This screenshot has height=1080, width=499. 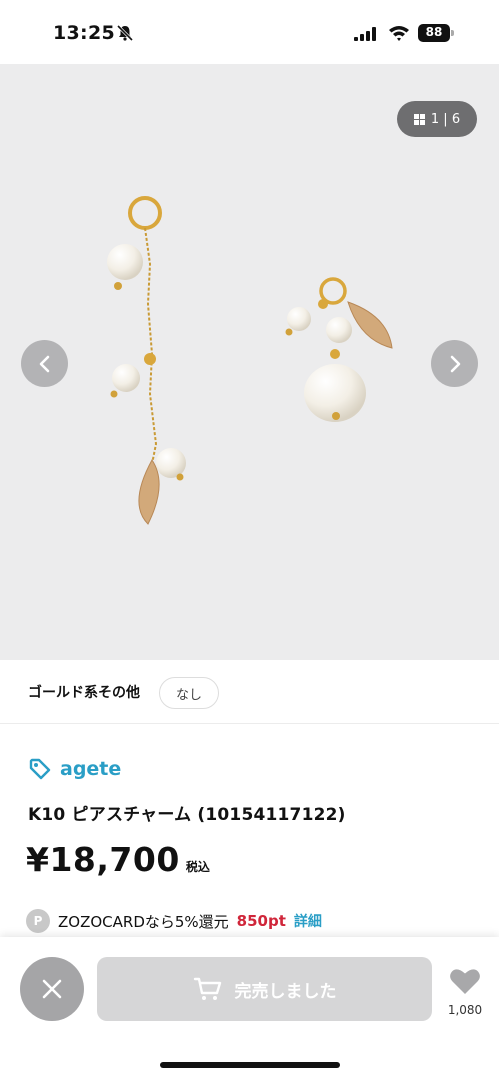 What do you see at coordinates (465, 1010) in the screenshot?
I see `favorite-count: 1,080` at bounding box center [465, 1010].